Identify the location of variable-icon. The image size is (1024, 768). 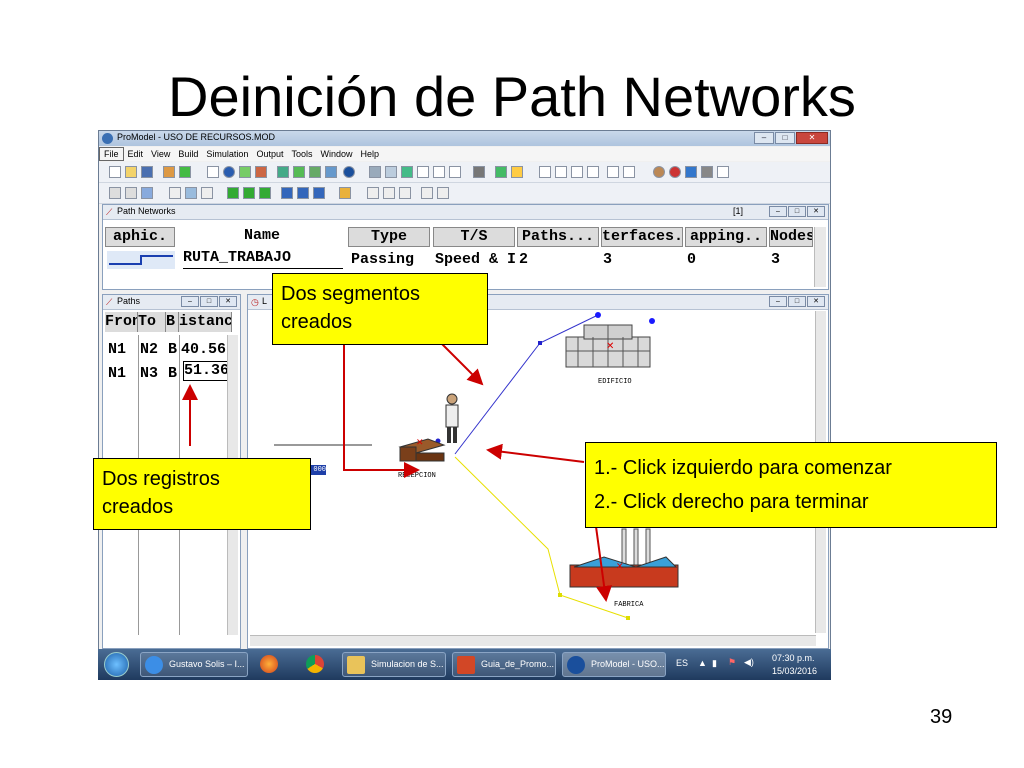
(331, 172).